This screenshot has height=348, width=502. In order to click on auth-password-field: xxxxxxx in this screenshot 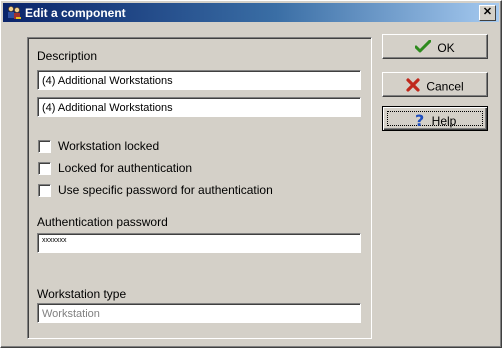, I will do `click(199, 243)`.